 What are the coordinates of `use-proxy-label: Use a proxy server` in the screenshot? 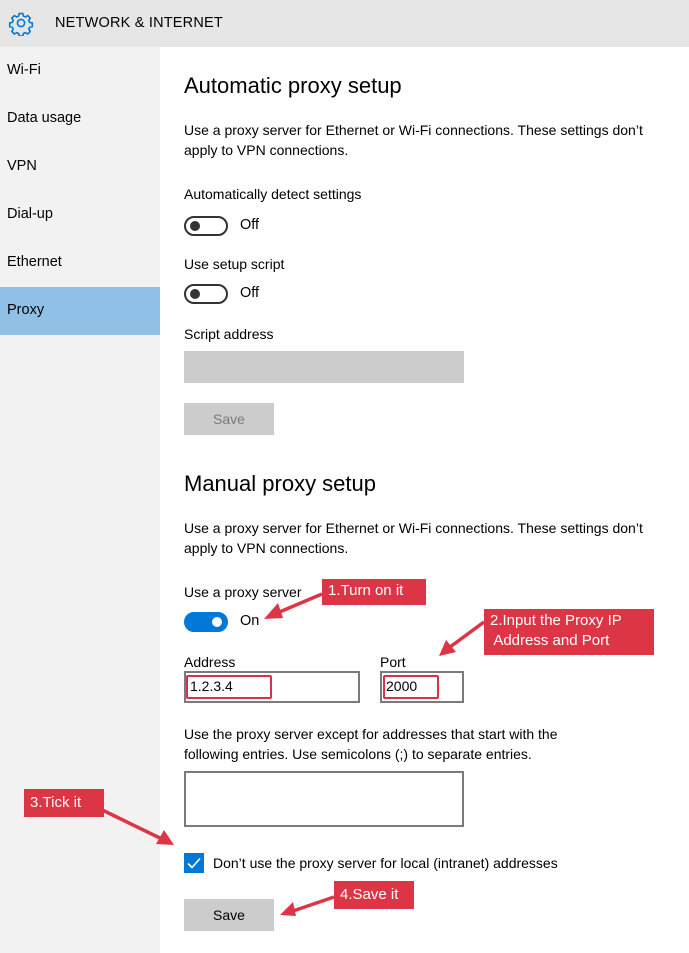 It's located at (243, 592).